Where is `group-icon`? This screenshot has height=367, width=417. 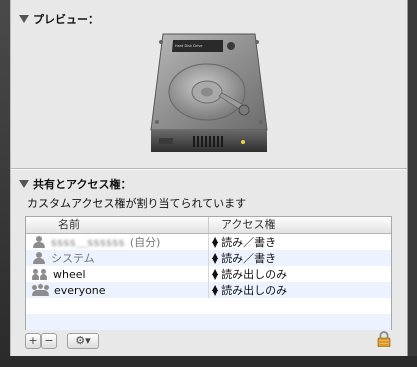
group-icon is located at coordinates (40, 274).